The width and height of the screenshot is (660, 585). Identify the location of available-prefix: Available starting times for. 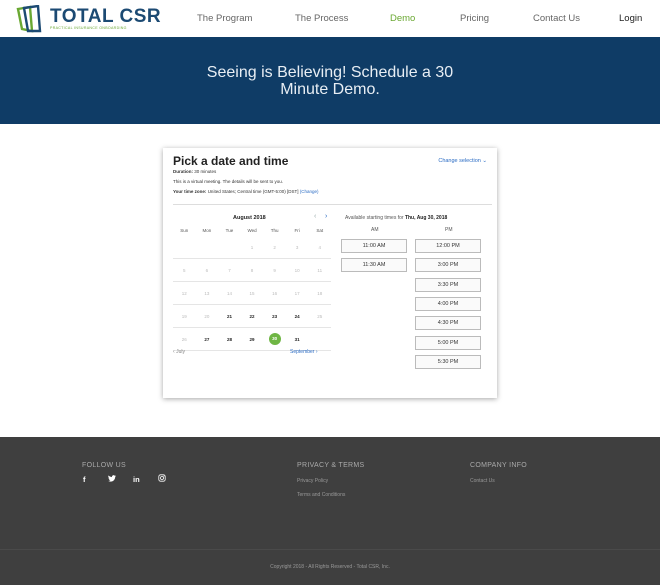
(374, 218).